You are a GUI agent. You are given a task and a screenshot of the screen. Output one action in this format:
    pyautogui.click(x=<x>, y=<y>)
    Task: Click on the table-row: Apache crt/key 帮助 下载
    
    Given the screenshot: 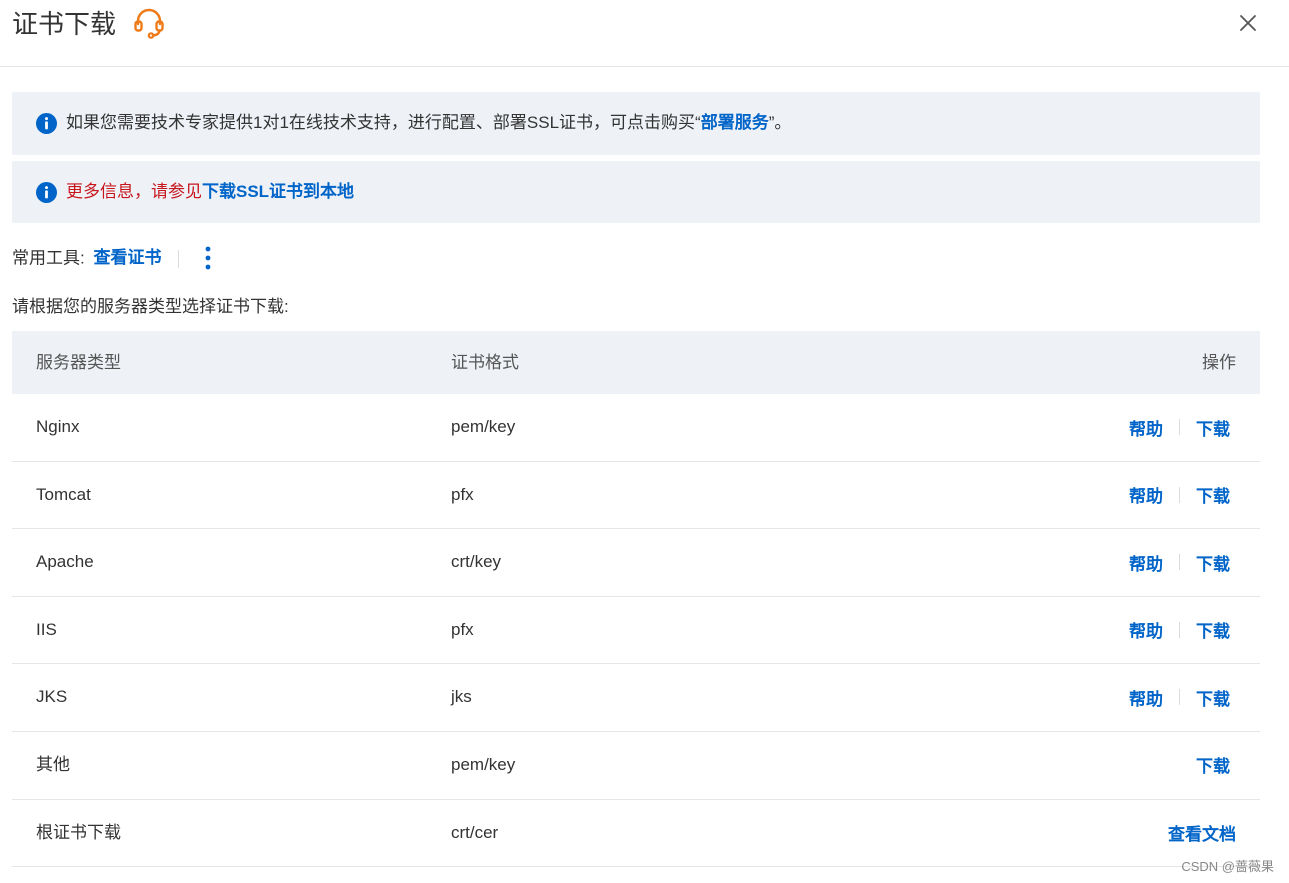 What is the action you would take?
    pyautogui.click(x=636, y=563)
    